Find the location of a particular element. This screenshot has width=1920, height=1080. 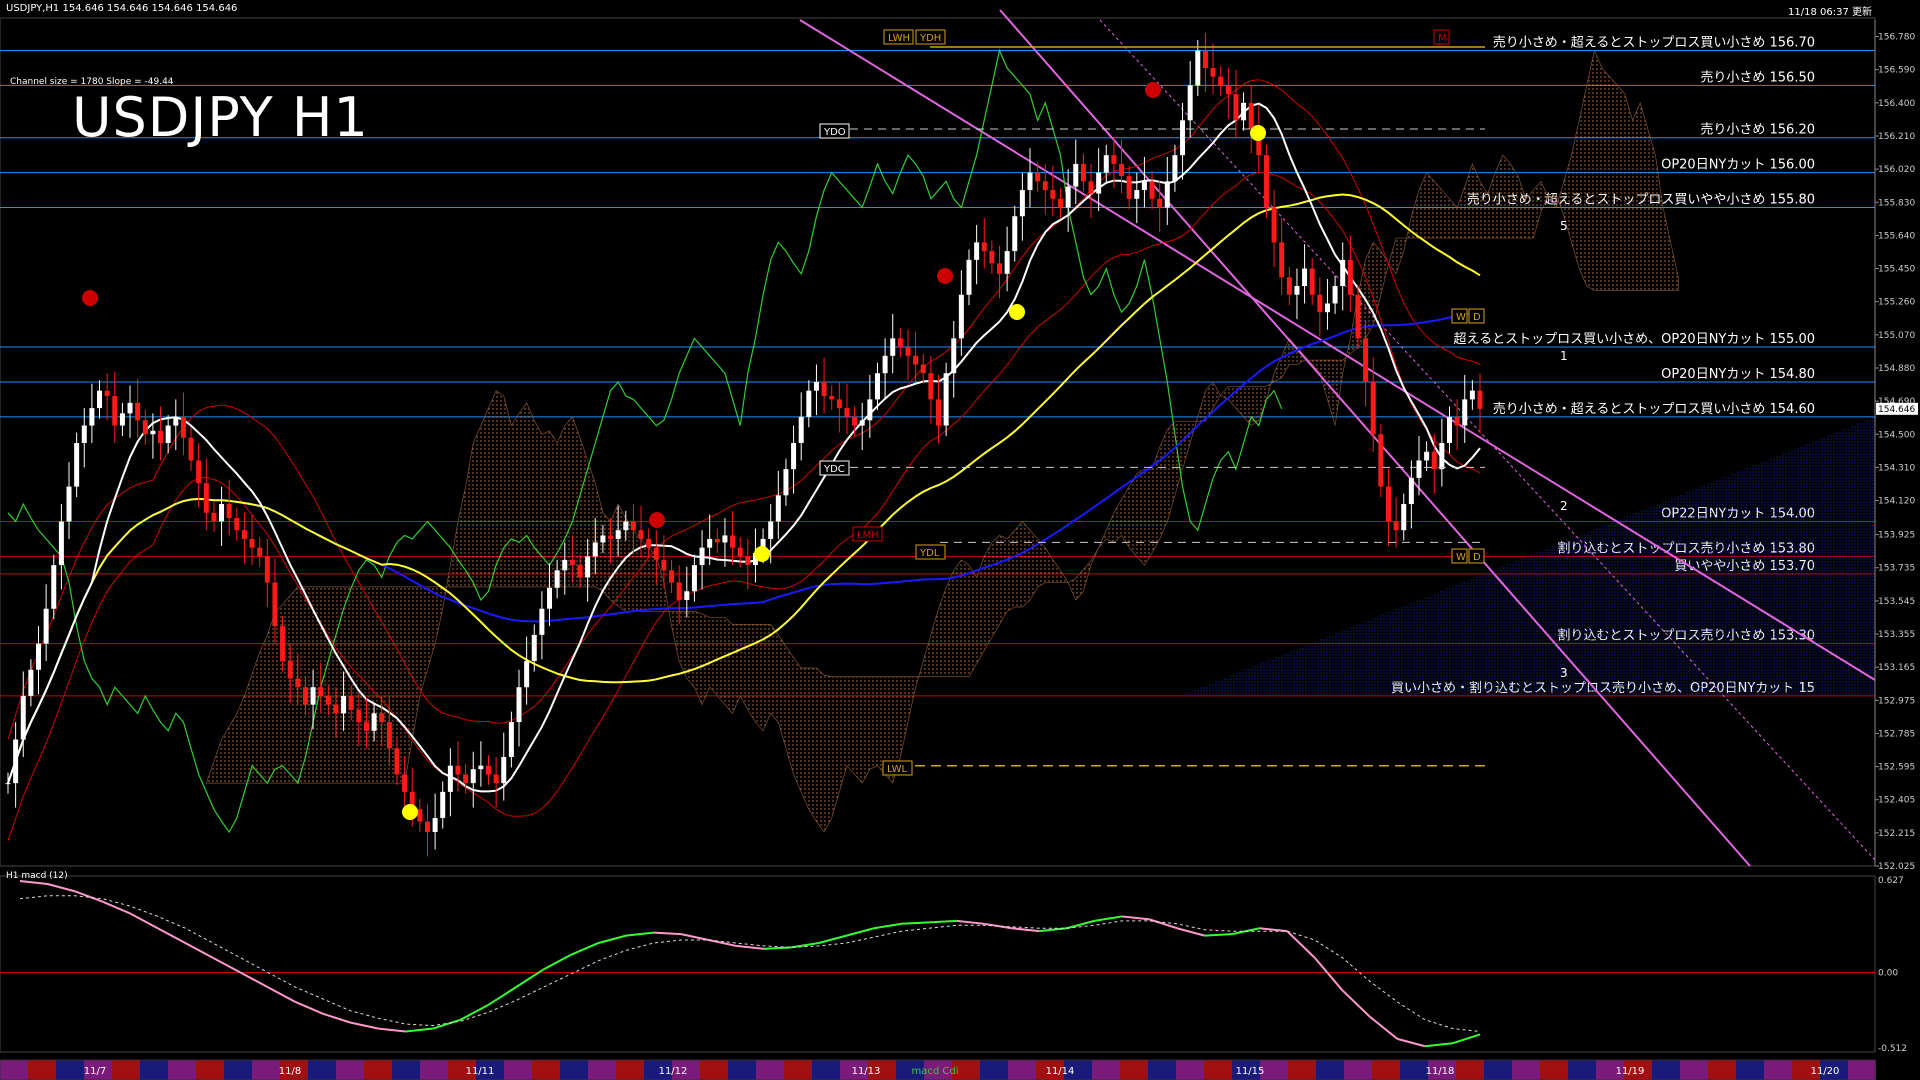

date-label: 11/14 is located at coordinates (1060, 1071).